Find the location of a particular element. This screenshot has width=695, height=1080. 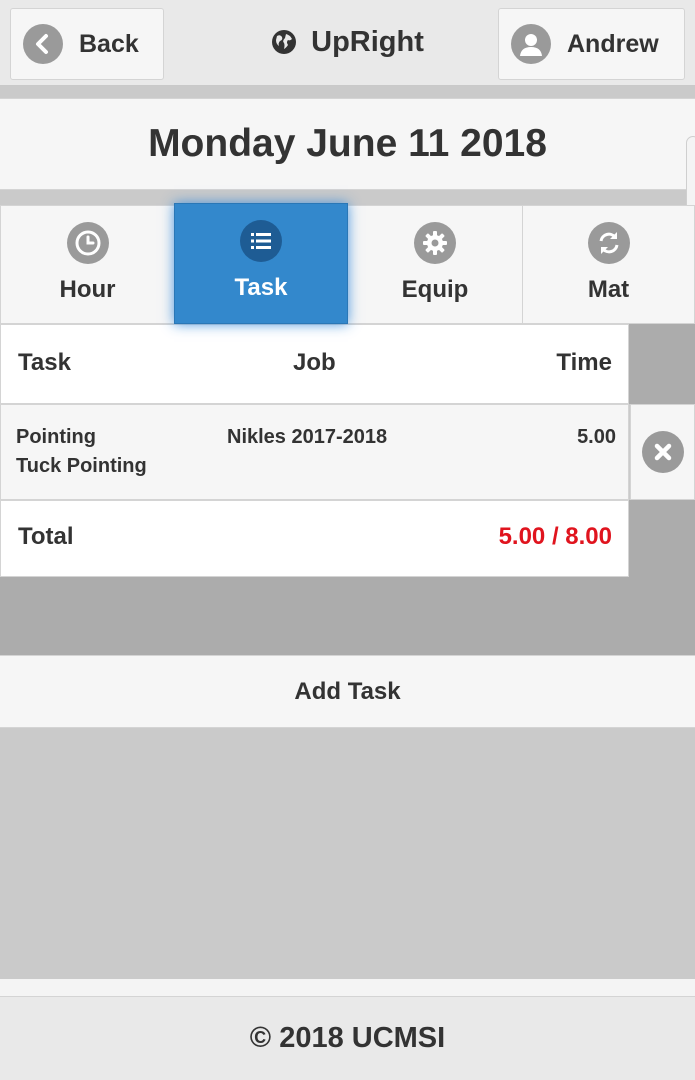

column-header-job: Job is located at coordinates (314, 362).